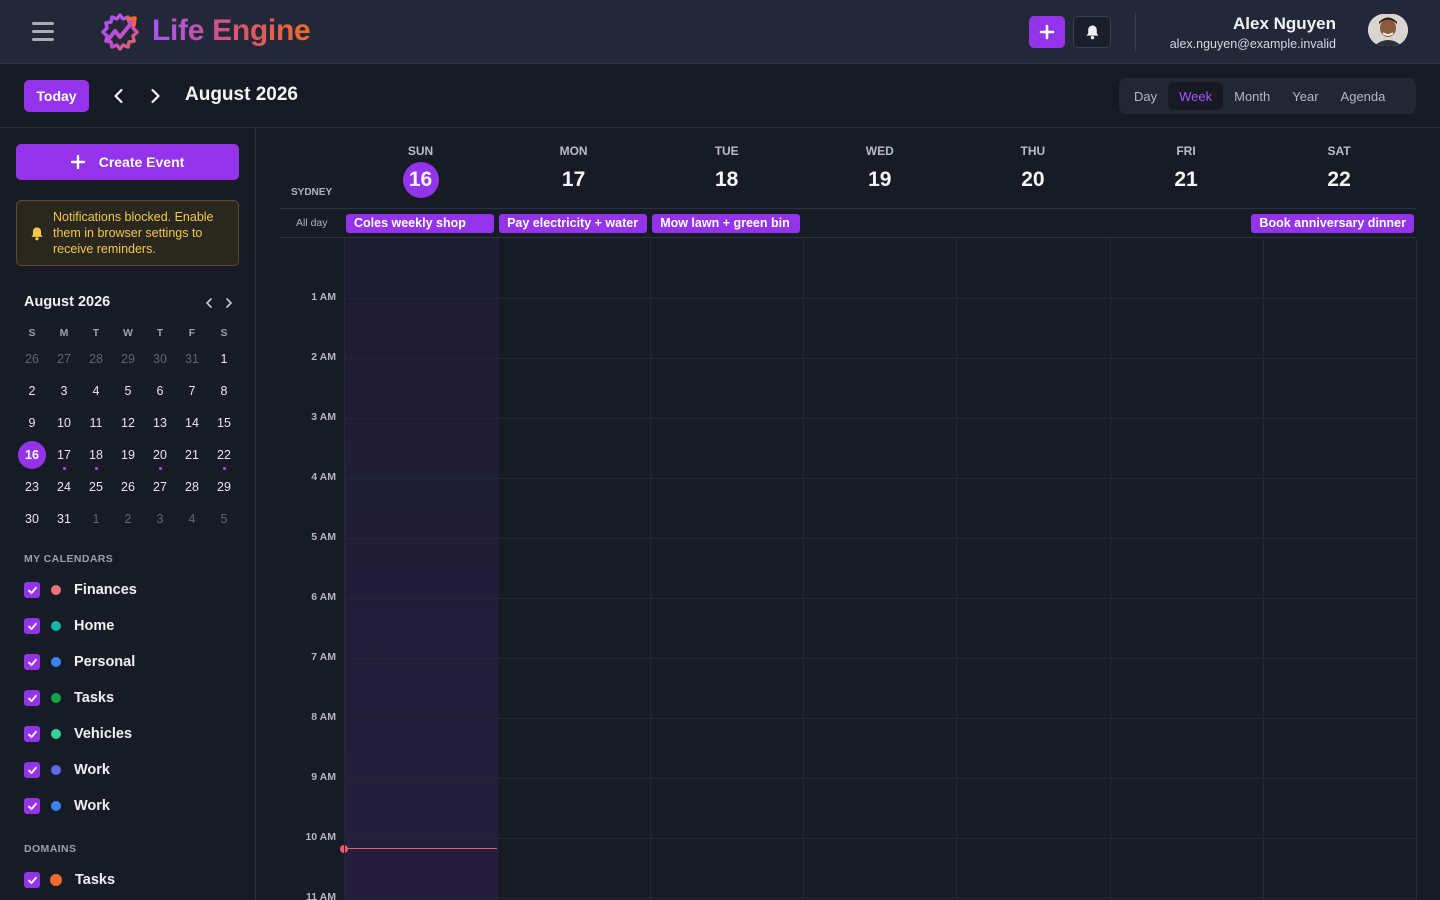  I want to click on calendar-item: Home, so click(69, 626).